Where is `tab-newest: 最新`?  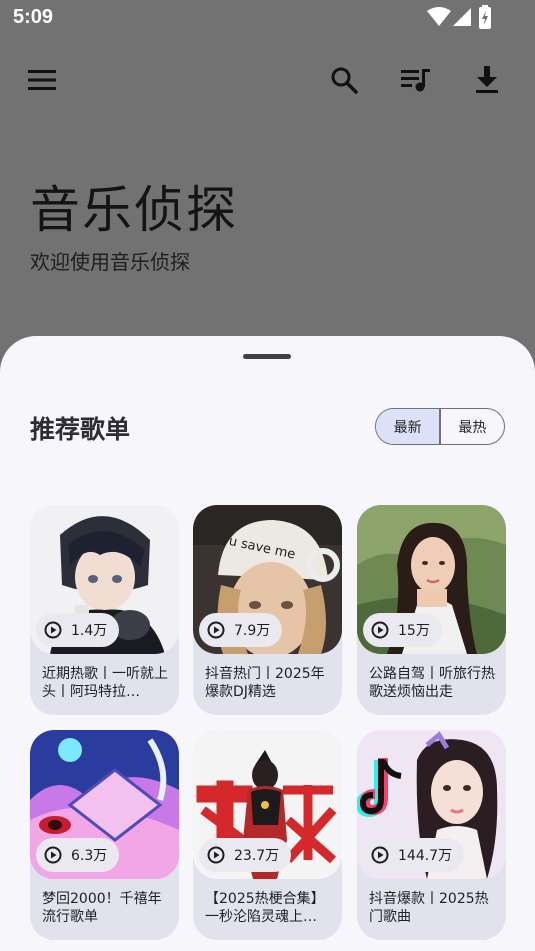
tab-newest: 最新 is located at coordinates (408, 426).